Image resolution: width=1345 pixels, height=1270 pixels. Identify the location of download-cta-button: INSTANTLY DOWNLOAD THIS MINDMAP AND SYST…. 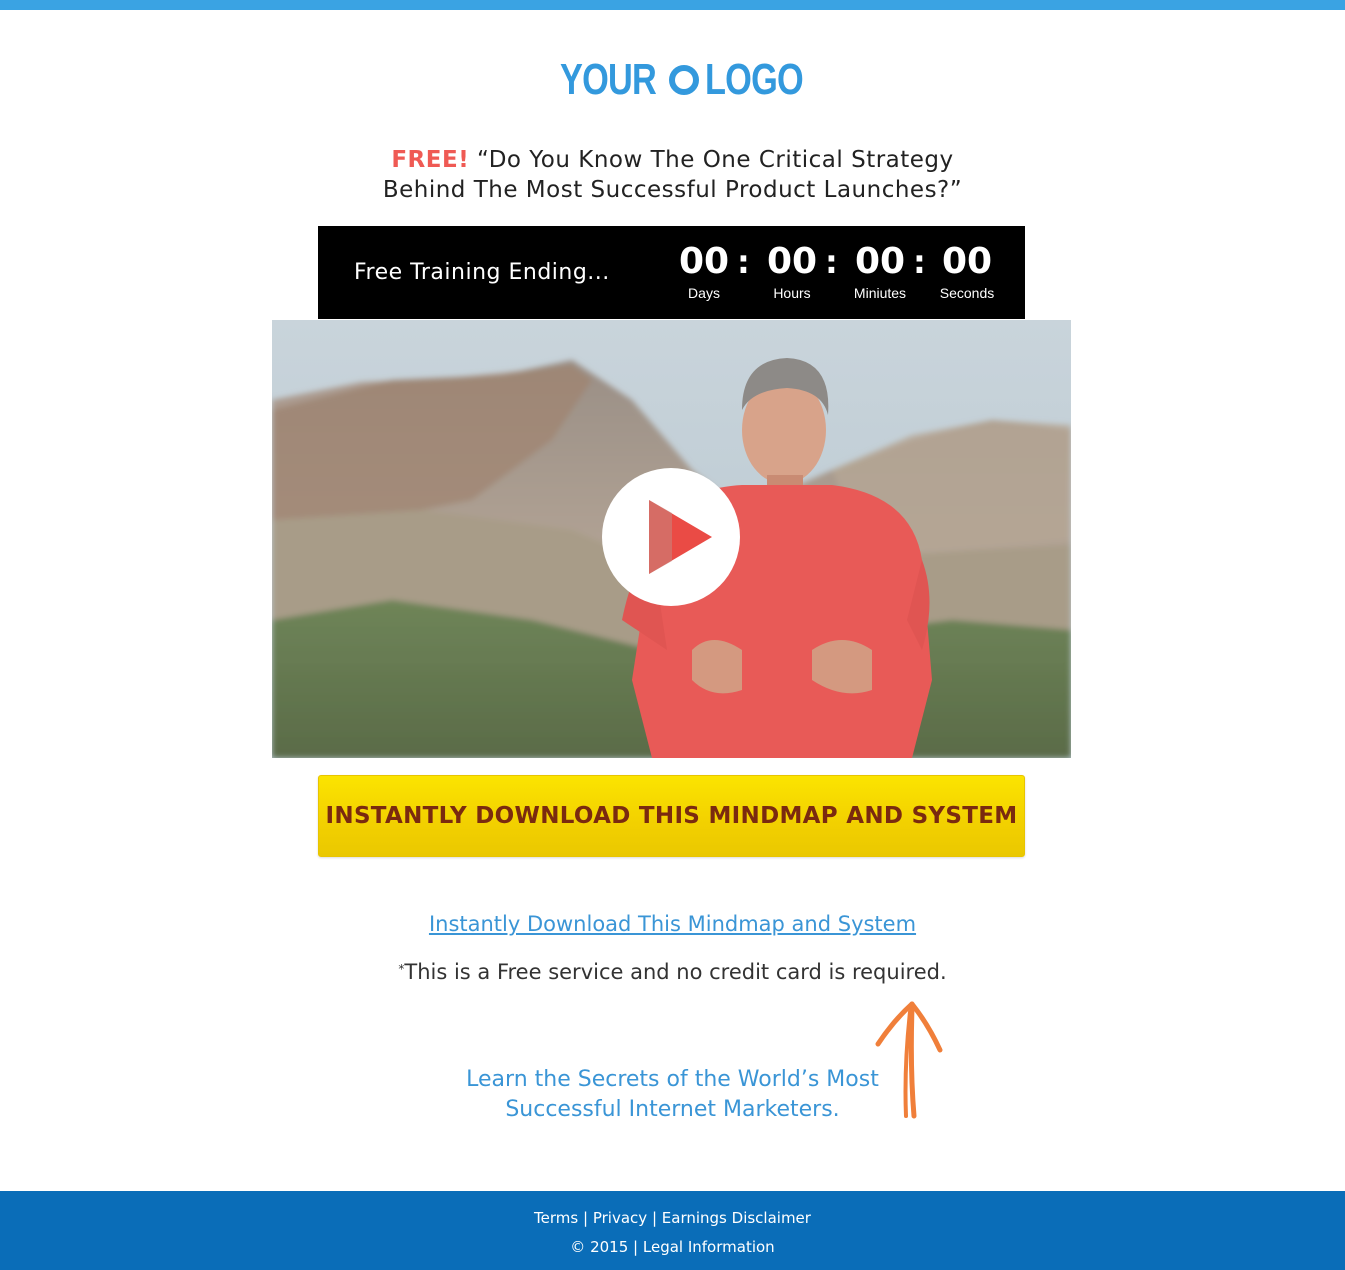
(671, 816).